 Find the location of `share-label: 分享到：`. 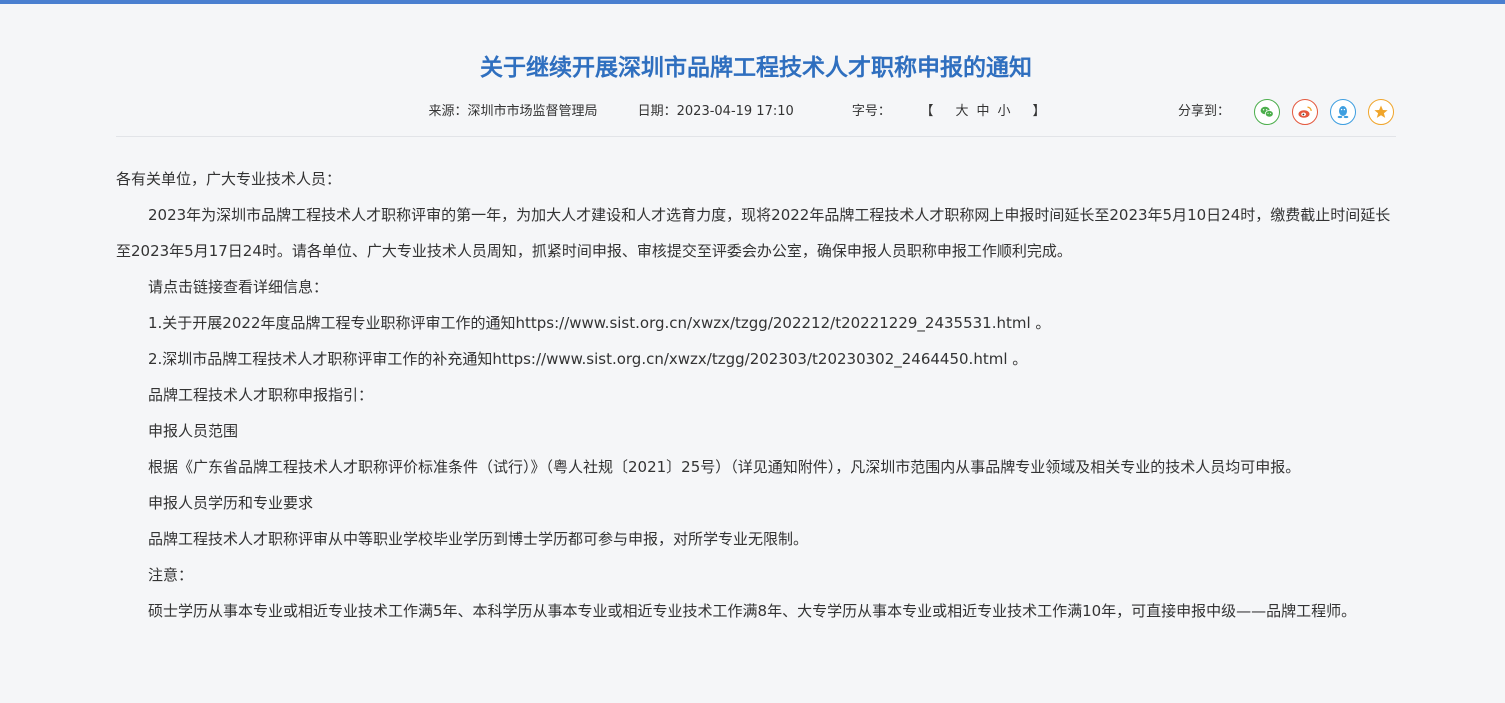

share-label: 分享到： is located at coordinates (1203, 111).